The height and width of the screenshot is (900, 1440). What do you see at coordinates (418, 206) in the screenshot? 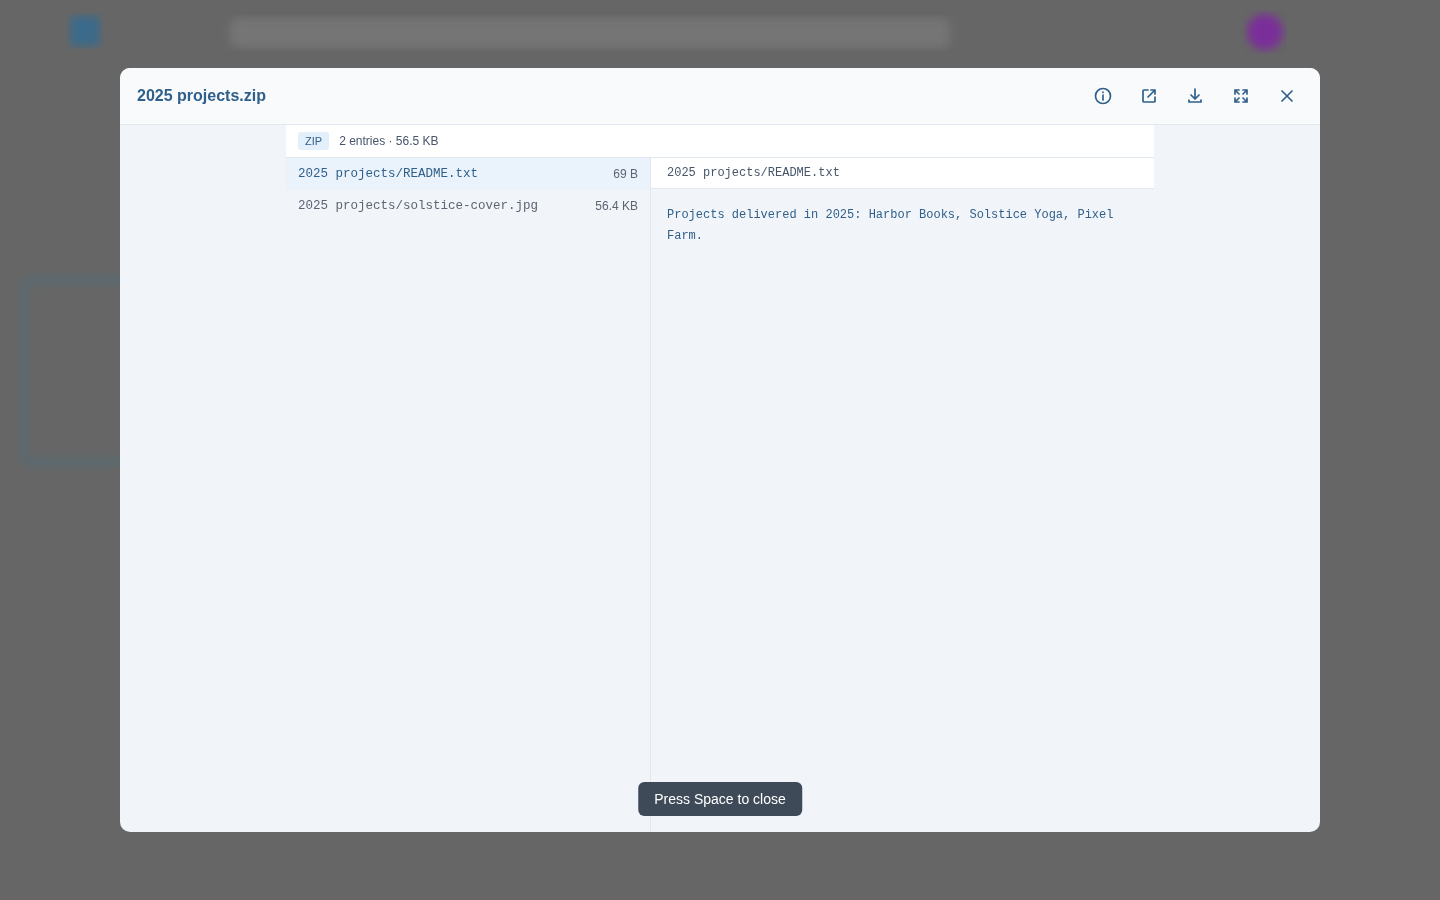
I see `entry-name: 2025 projects/solstice-cover.jpg` at bounding box center [418, 206].